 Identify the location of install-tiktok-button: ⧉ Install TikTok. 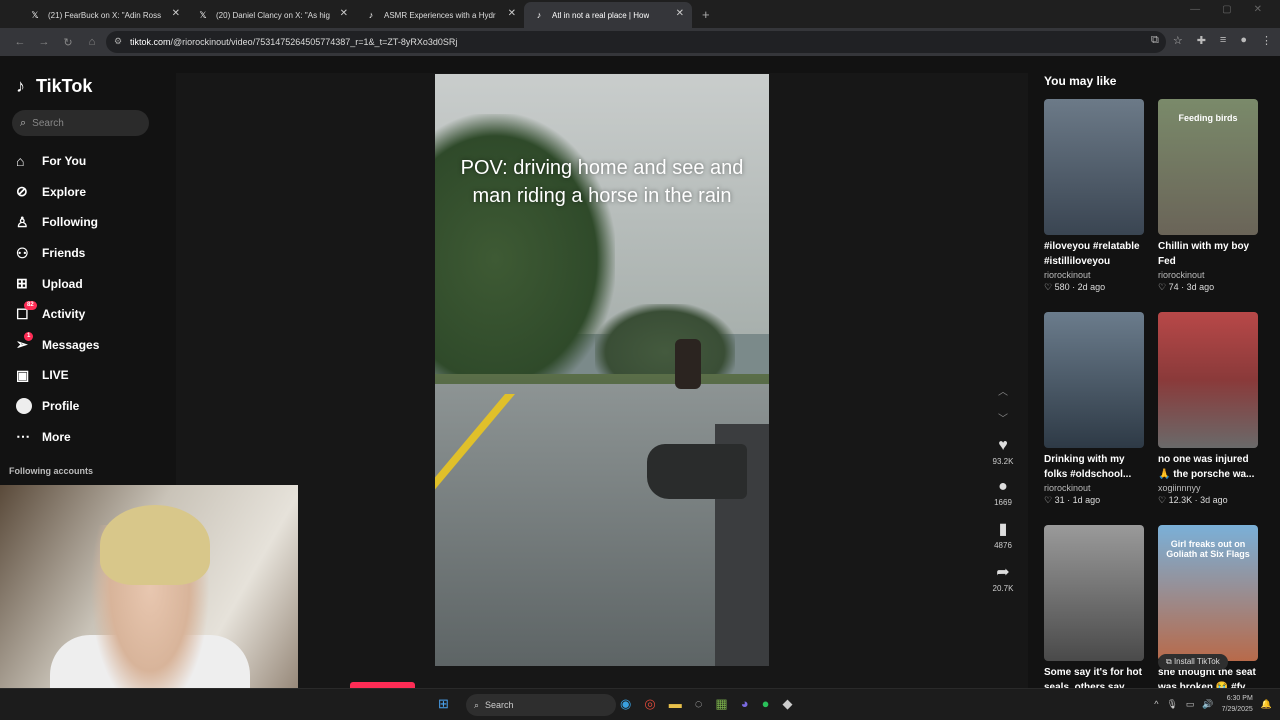
(1193, 662).